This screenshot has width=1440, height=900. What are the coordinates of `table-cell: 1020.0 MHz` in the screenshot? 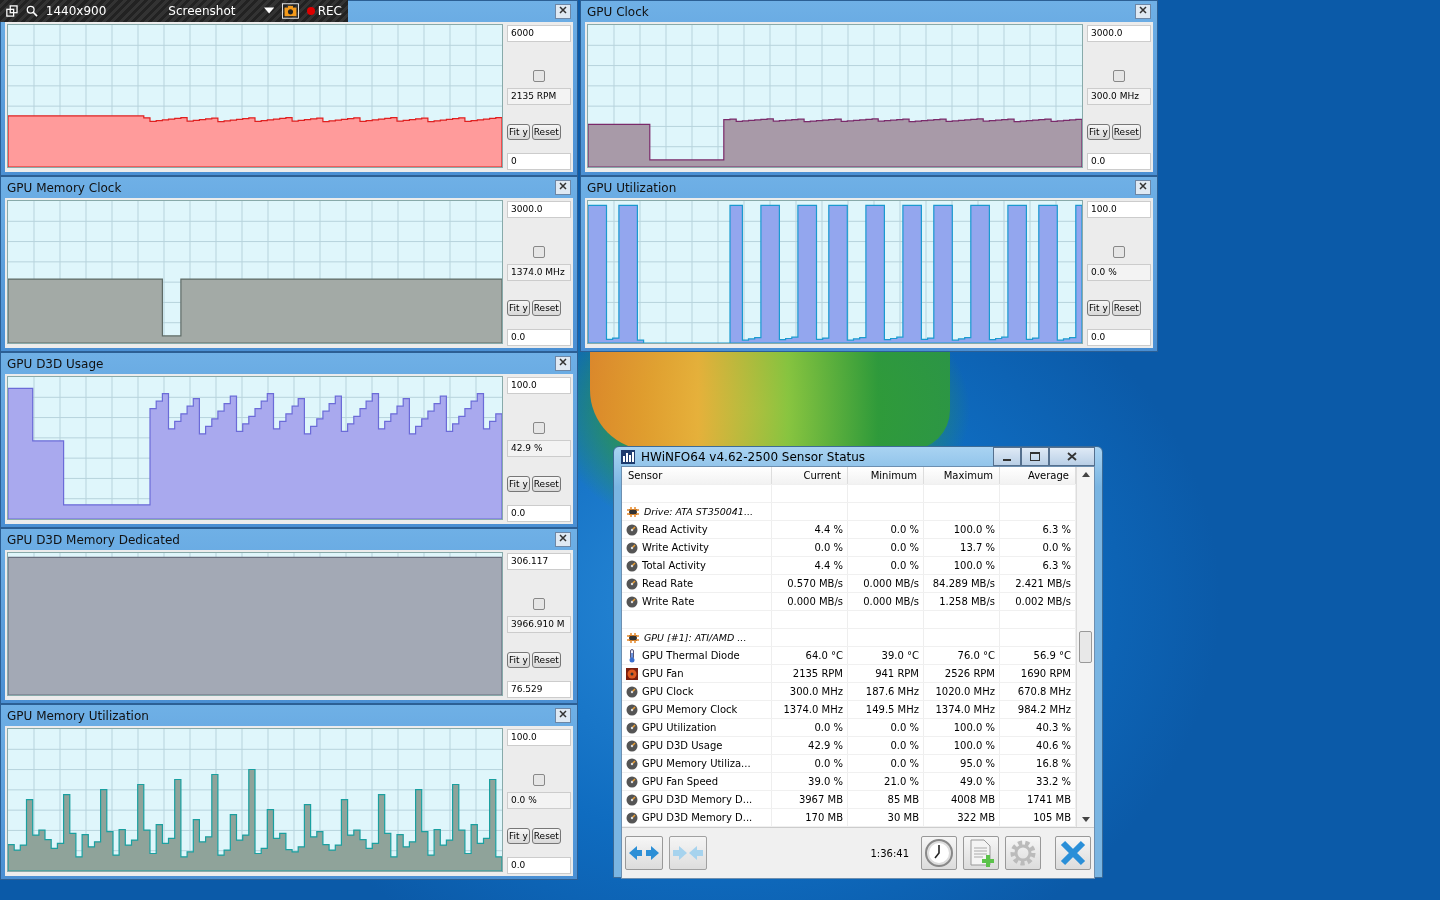 It's located at (962, 691).